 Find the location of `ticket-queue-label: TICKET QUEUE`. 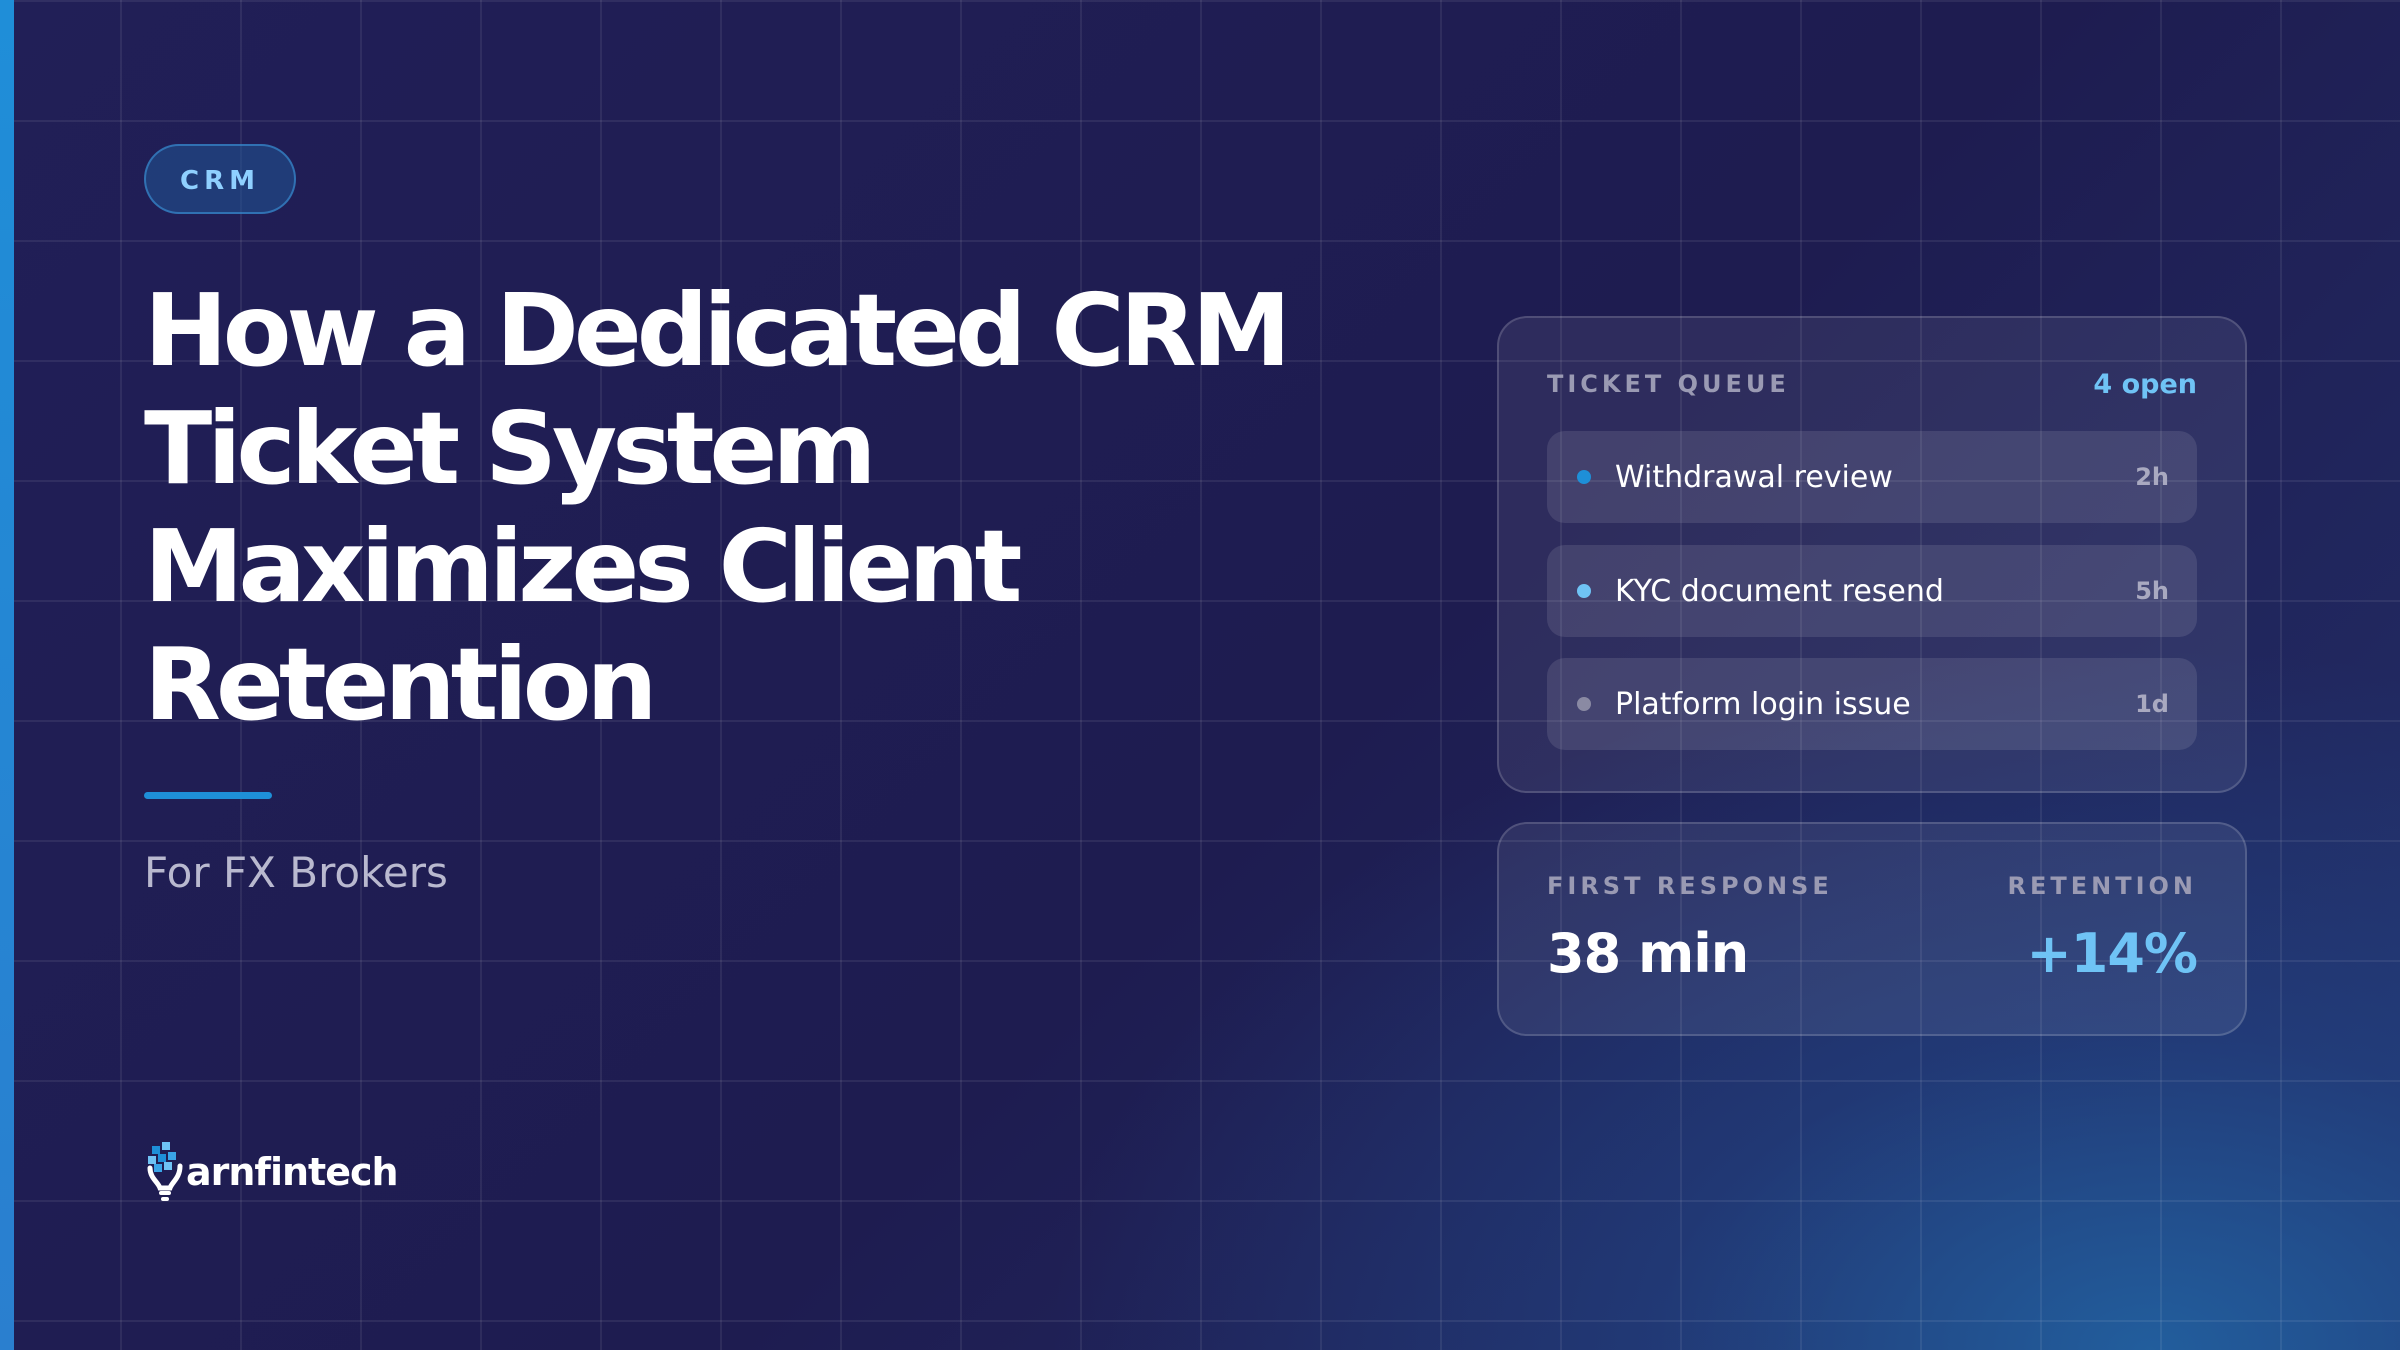

ticket-queue-label: TICKET QUEUE is located at coordinates (1668, 384).